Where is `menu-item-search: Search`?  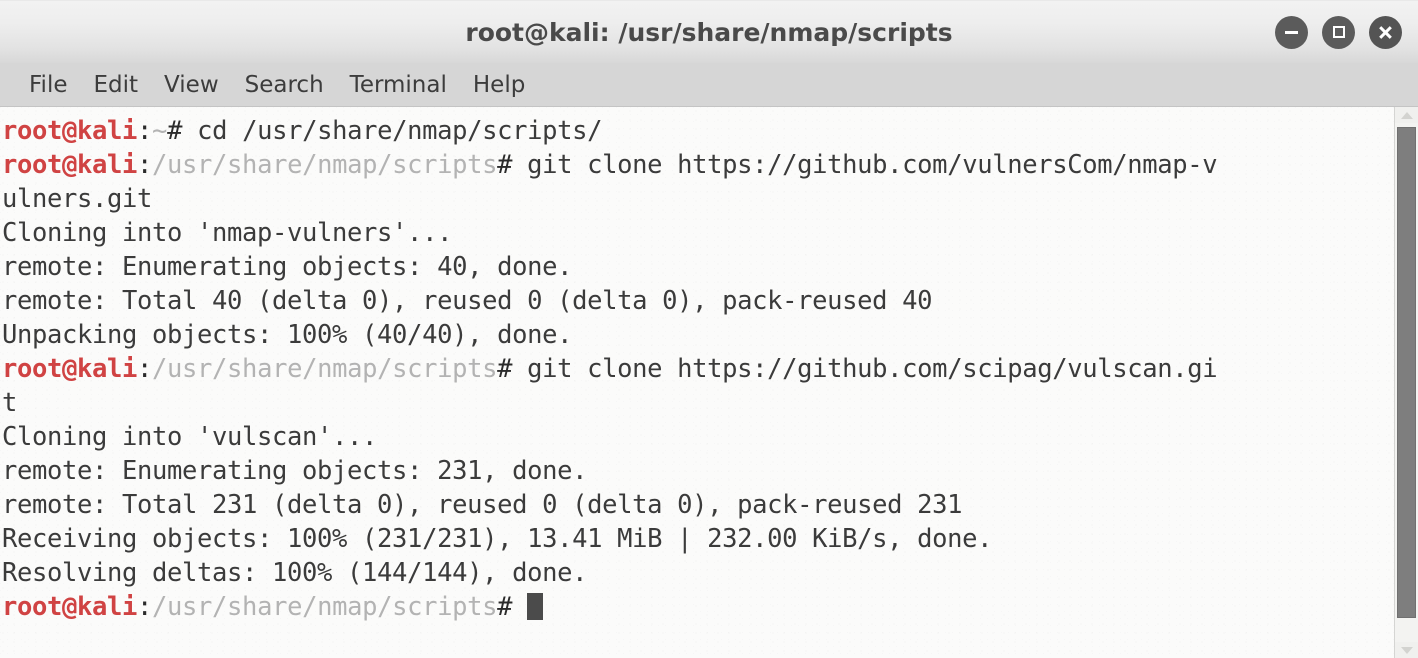
menu-item-search: Search is located at coordinates (284, 85).